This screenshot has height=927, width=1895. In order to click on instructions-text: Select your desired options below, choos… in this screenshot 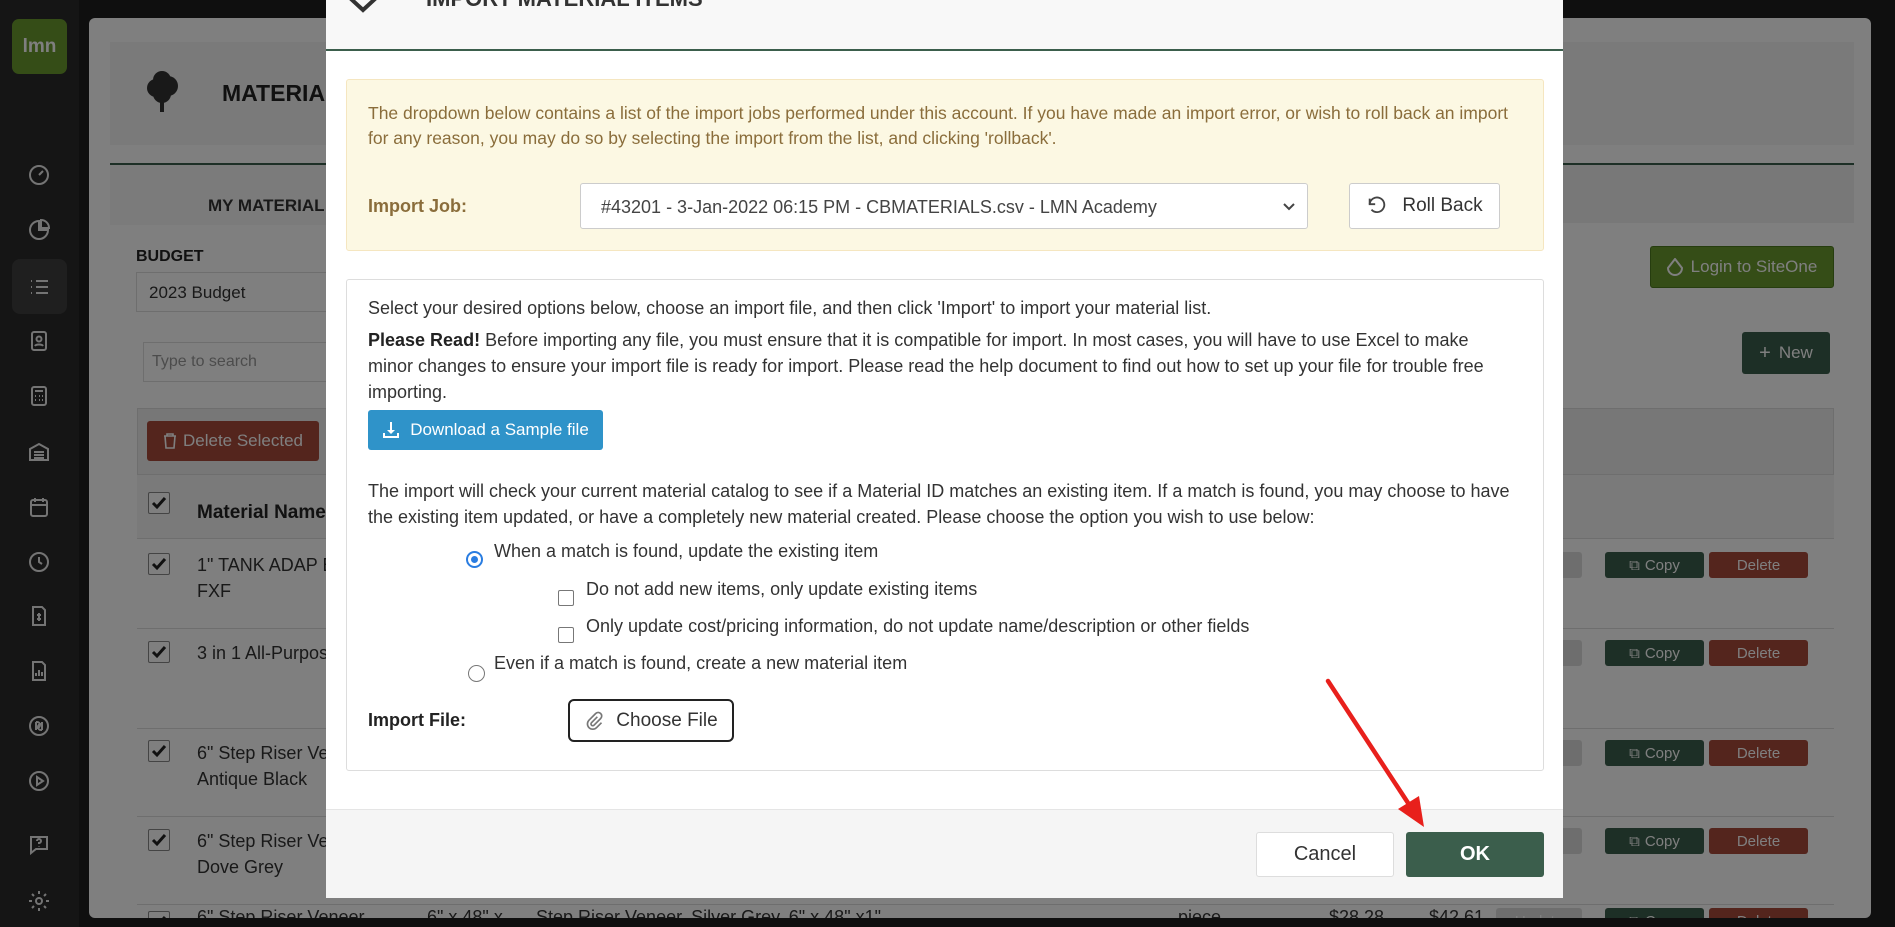, I will do `click(790, 308)`.